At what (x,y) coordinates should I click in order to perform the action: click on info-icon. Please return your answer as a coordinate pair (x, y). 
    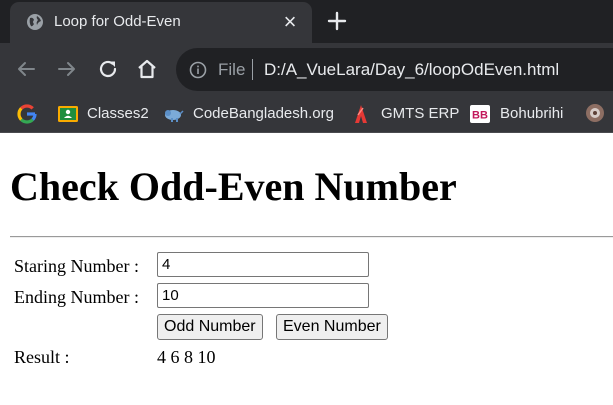
    Looking at the image, I should click on (198, 70).